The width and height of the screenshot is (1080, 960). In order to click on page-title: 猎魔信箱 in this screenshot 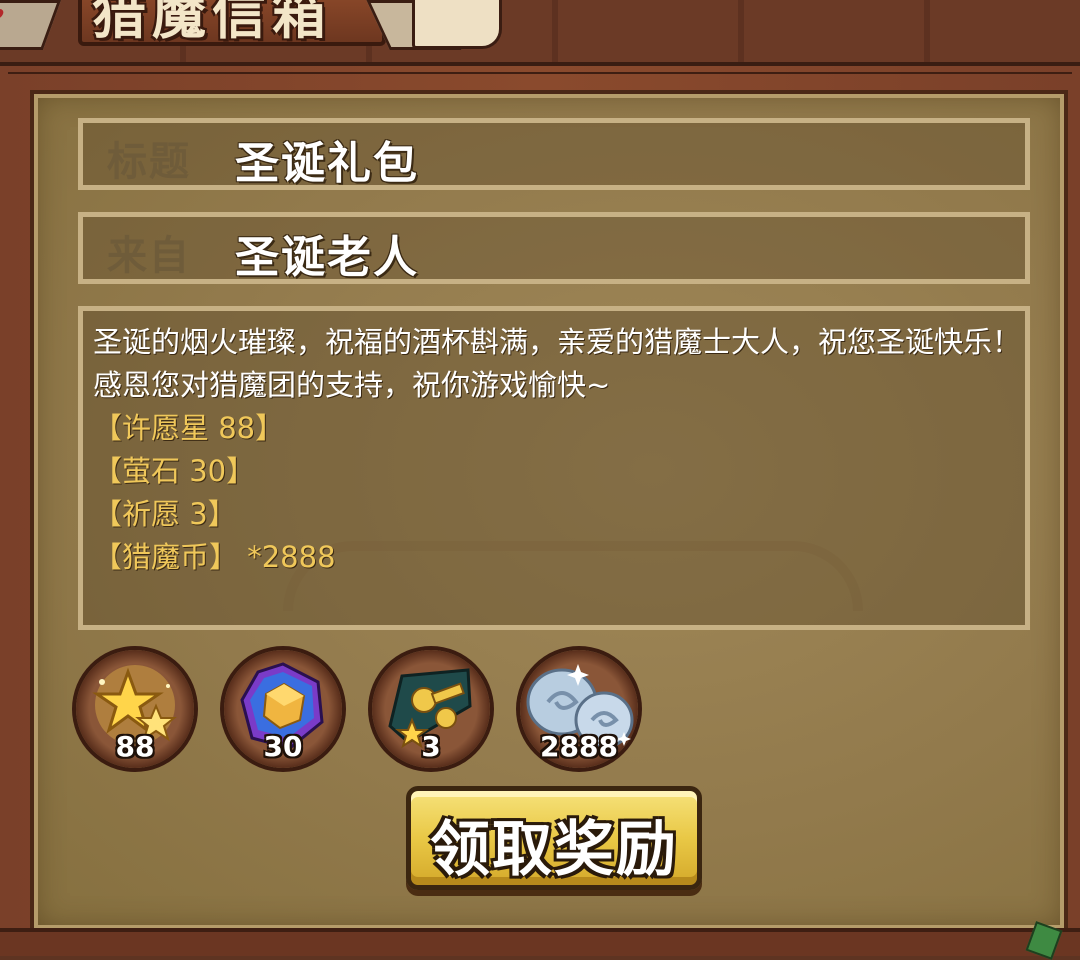, I will do `click(212, 23)`.